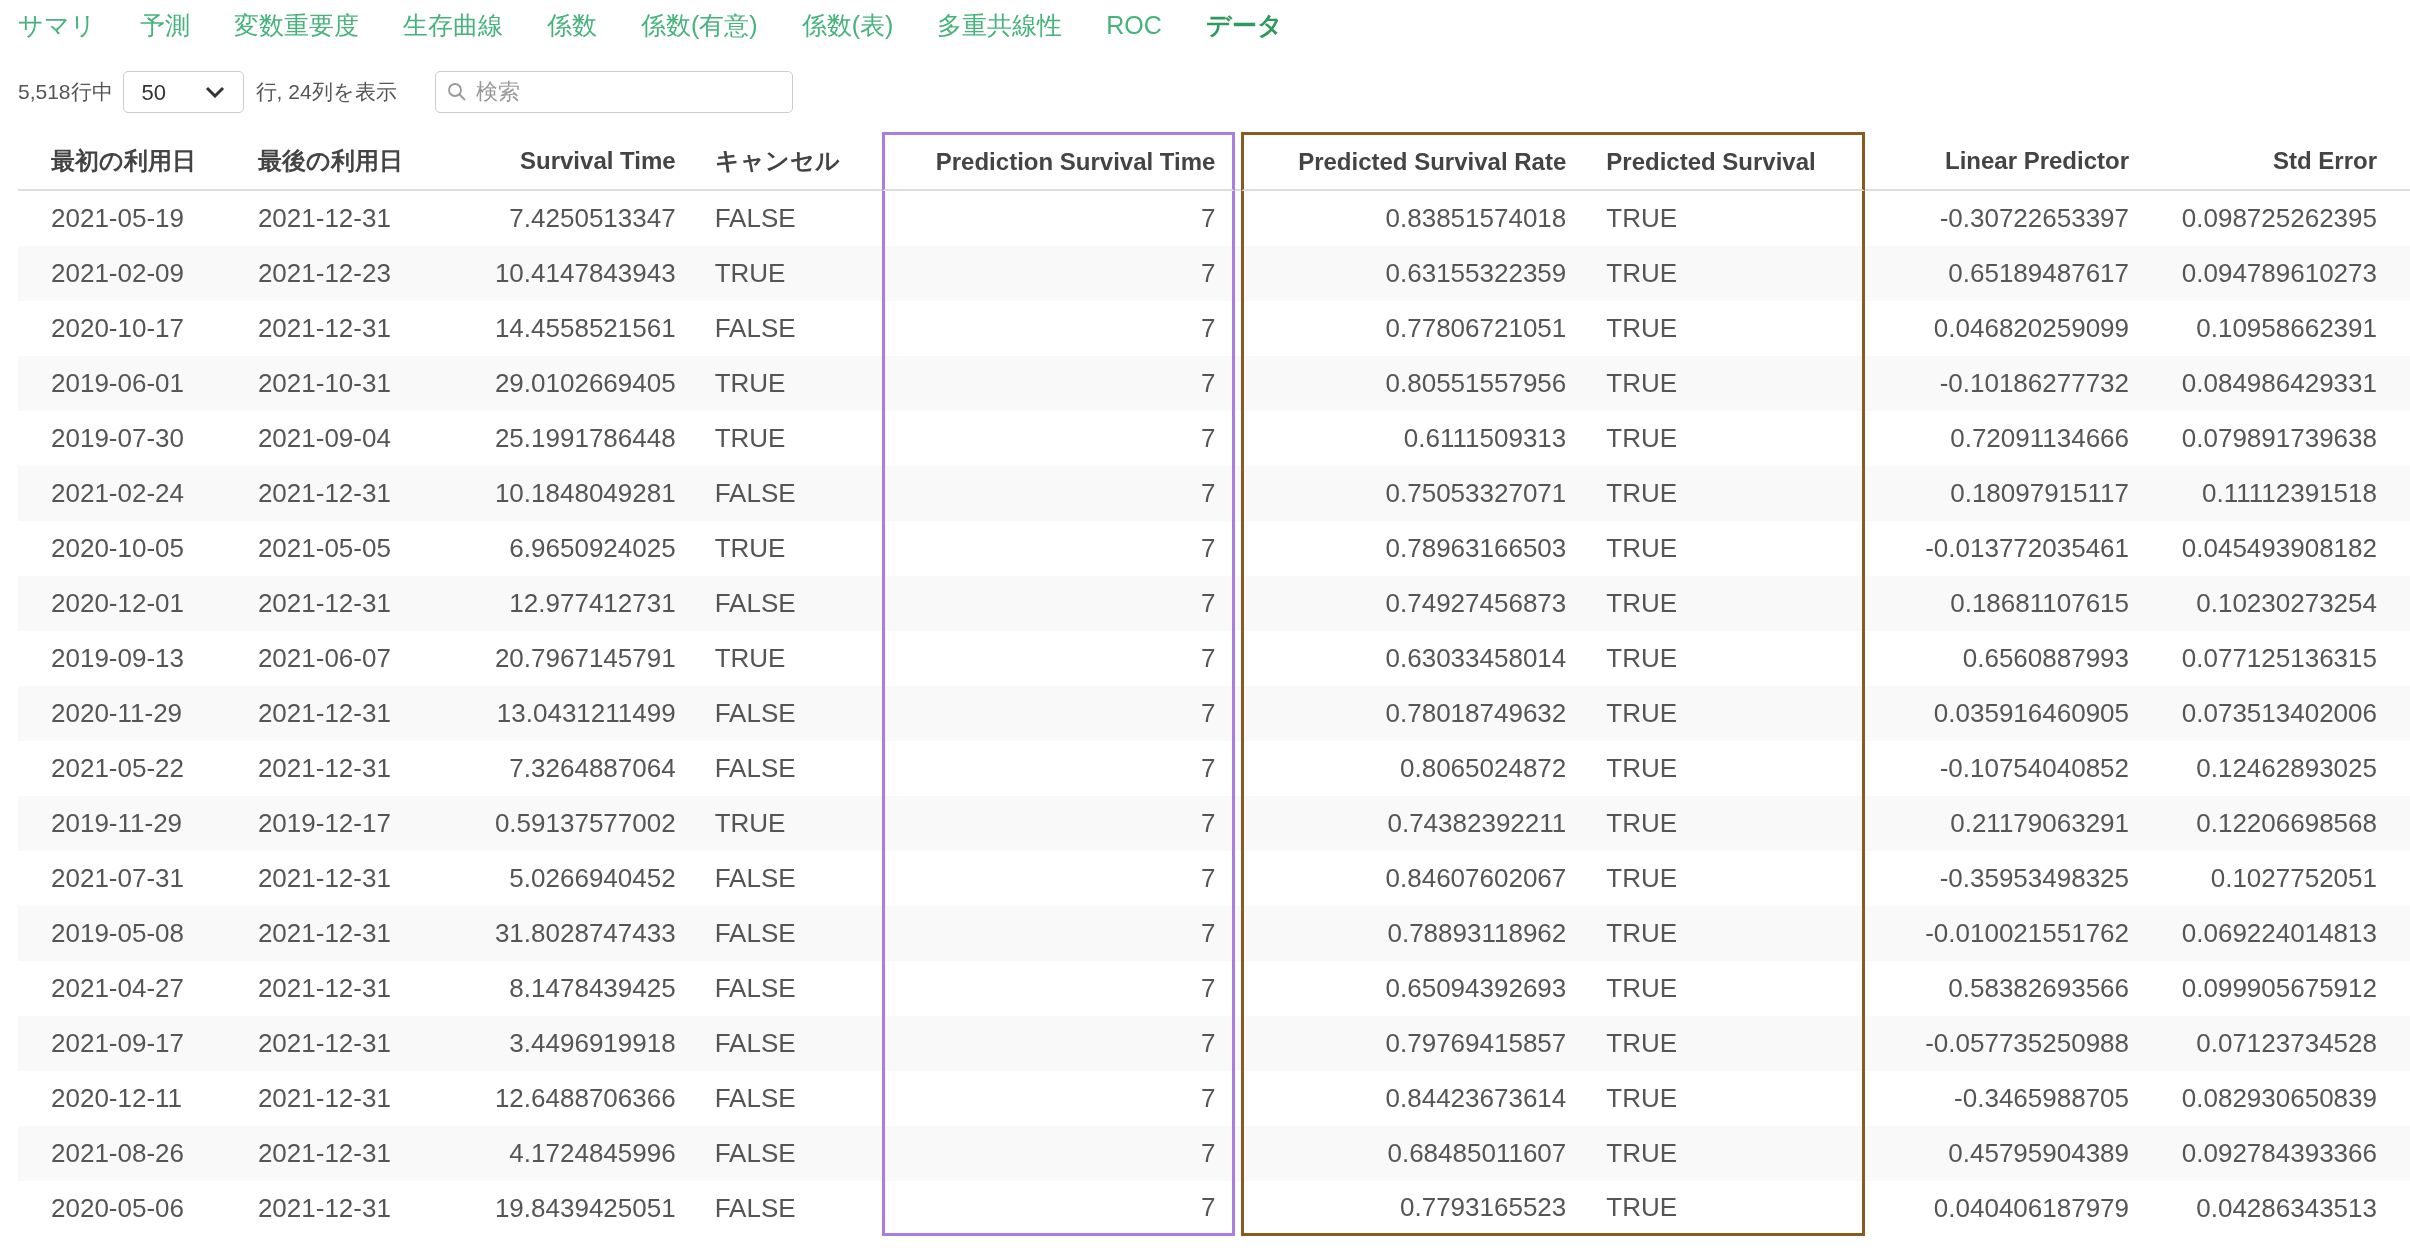 Image resolution: width=2410 pixels, height=1248 pixels. What do you see at coordinates (613, 92) in the screenshot?
I see `search-field: 検索` at bounding box center [613, 92].